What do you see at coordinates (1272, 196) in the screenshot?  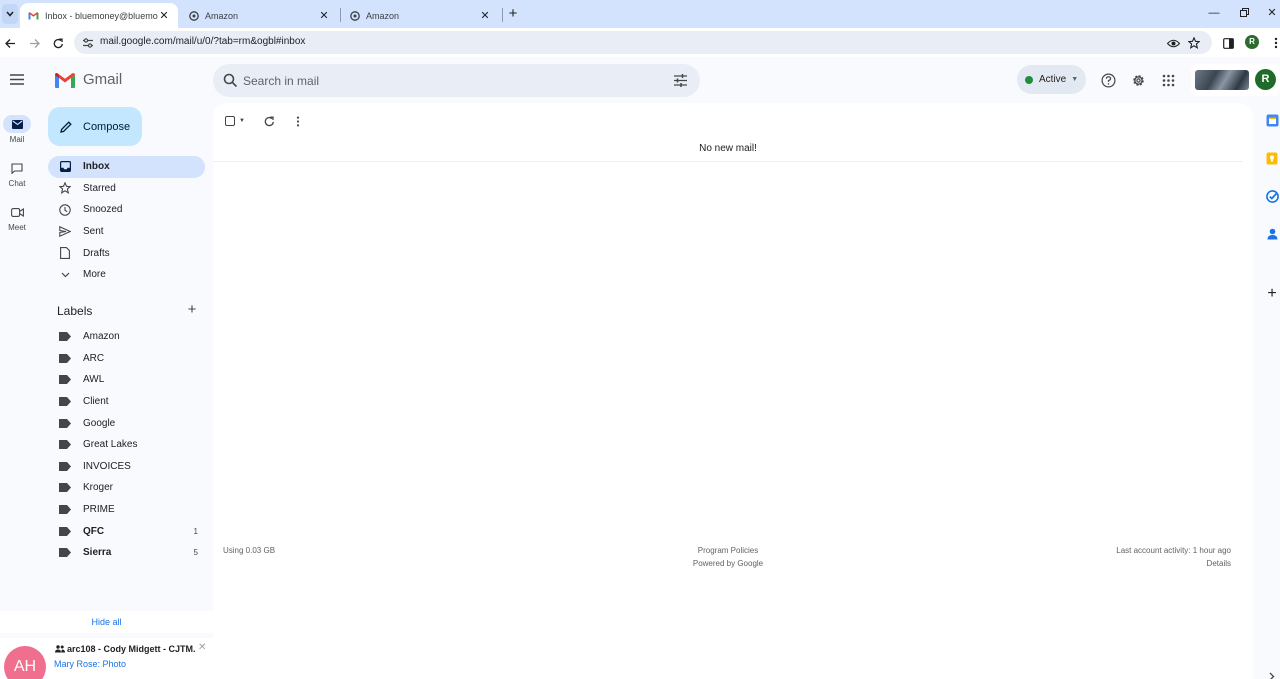 I see `tasks-icon` at bounding box center [1272, 196].